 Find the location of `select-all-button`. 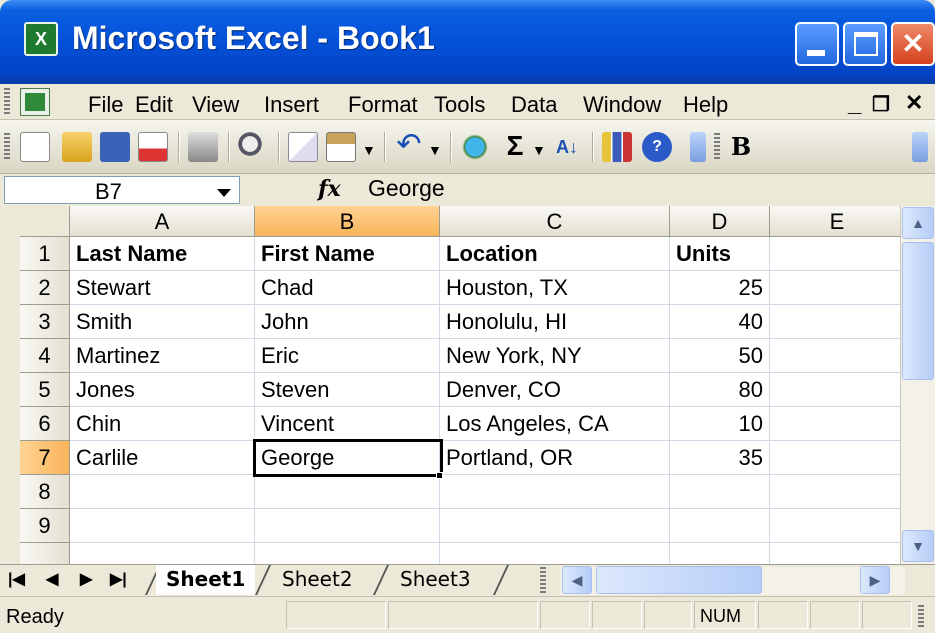

select-all-button is located at coordinates (45, 221).